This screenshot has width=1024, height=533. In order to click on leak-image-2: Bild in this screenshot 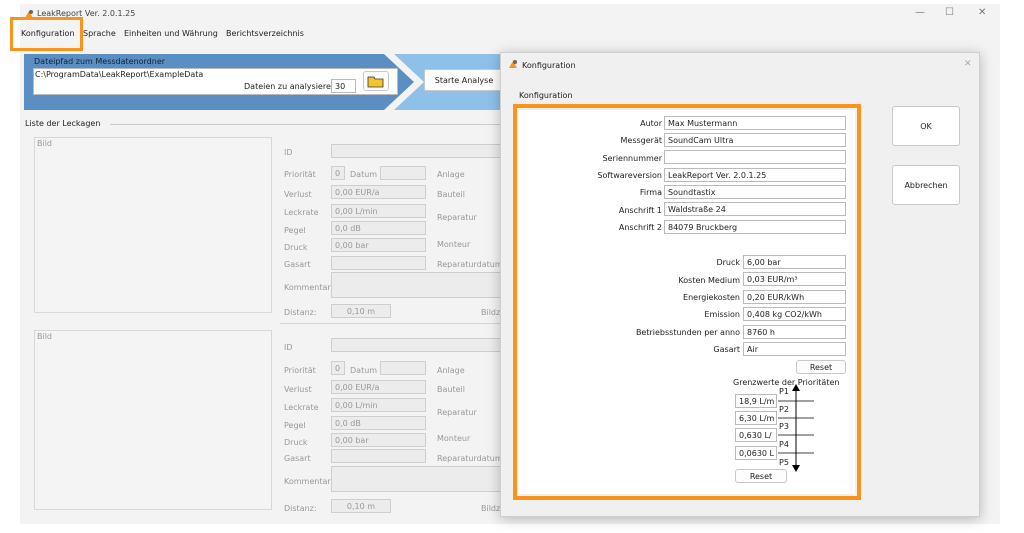, I will do `click(153, 420)`.